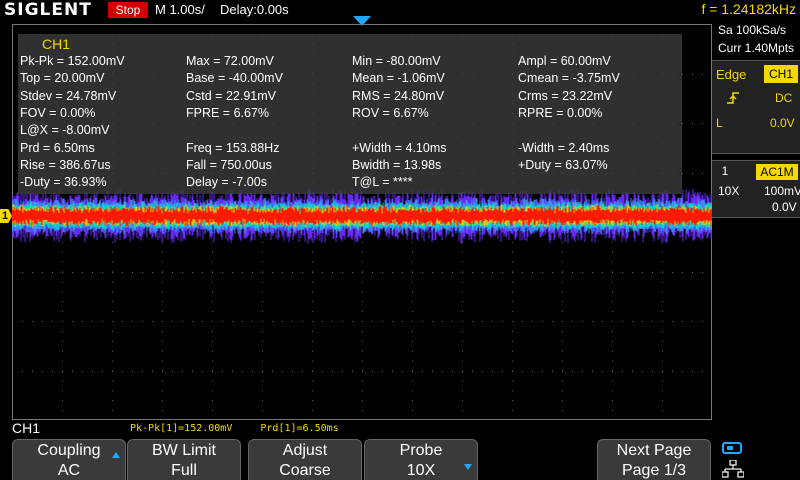  What do you see at coordinates (65, 130) in the screenshot?
I see `measurement-value: L@X = -8.00mV` at bounding box center [65, 130].